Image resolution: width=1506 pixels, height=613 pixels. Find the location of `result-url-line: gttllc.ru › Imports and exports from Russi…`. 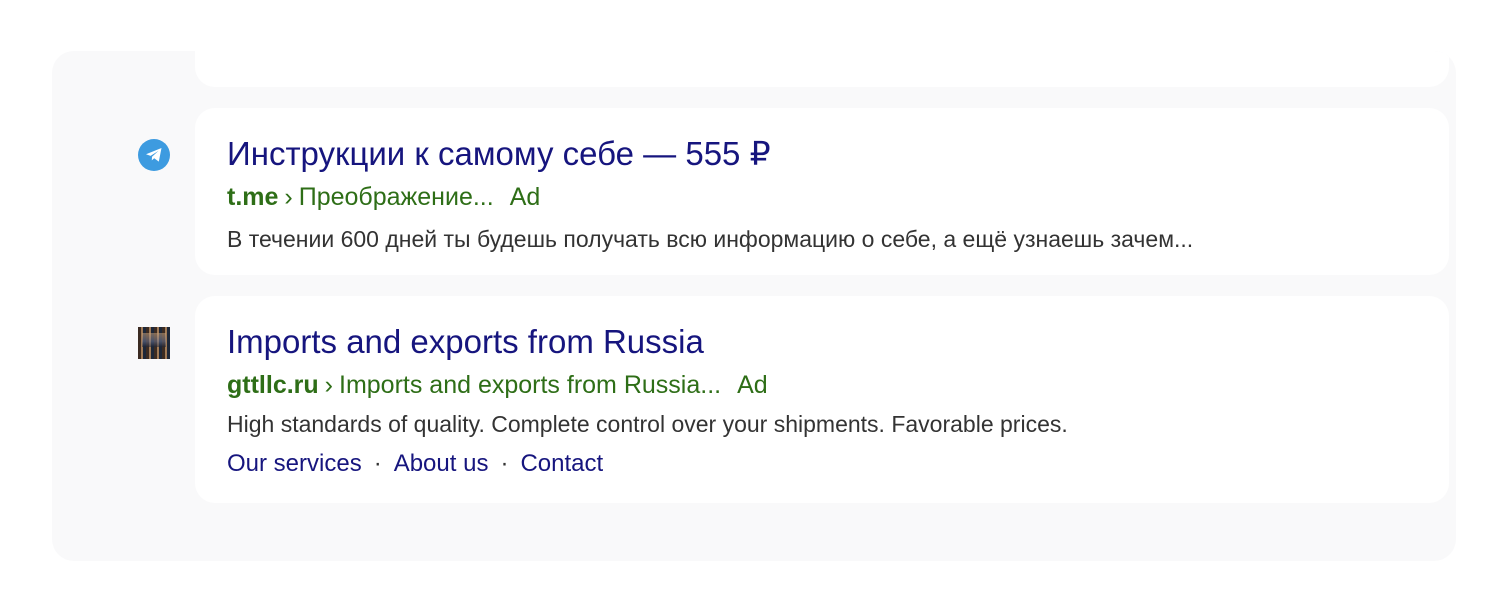

result-url-line: gttllc.ru › Imports and exports from Russi… is located at coordinates (497, 385).